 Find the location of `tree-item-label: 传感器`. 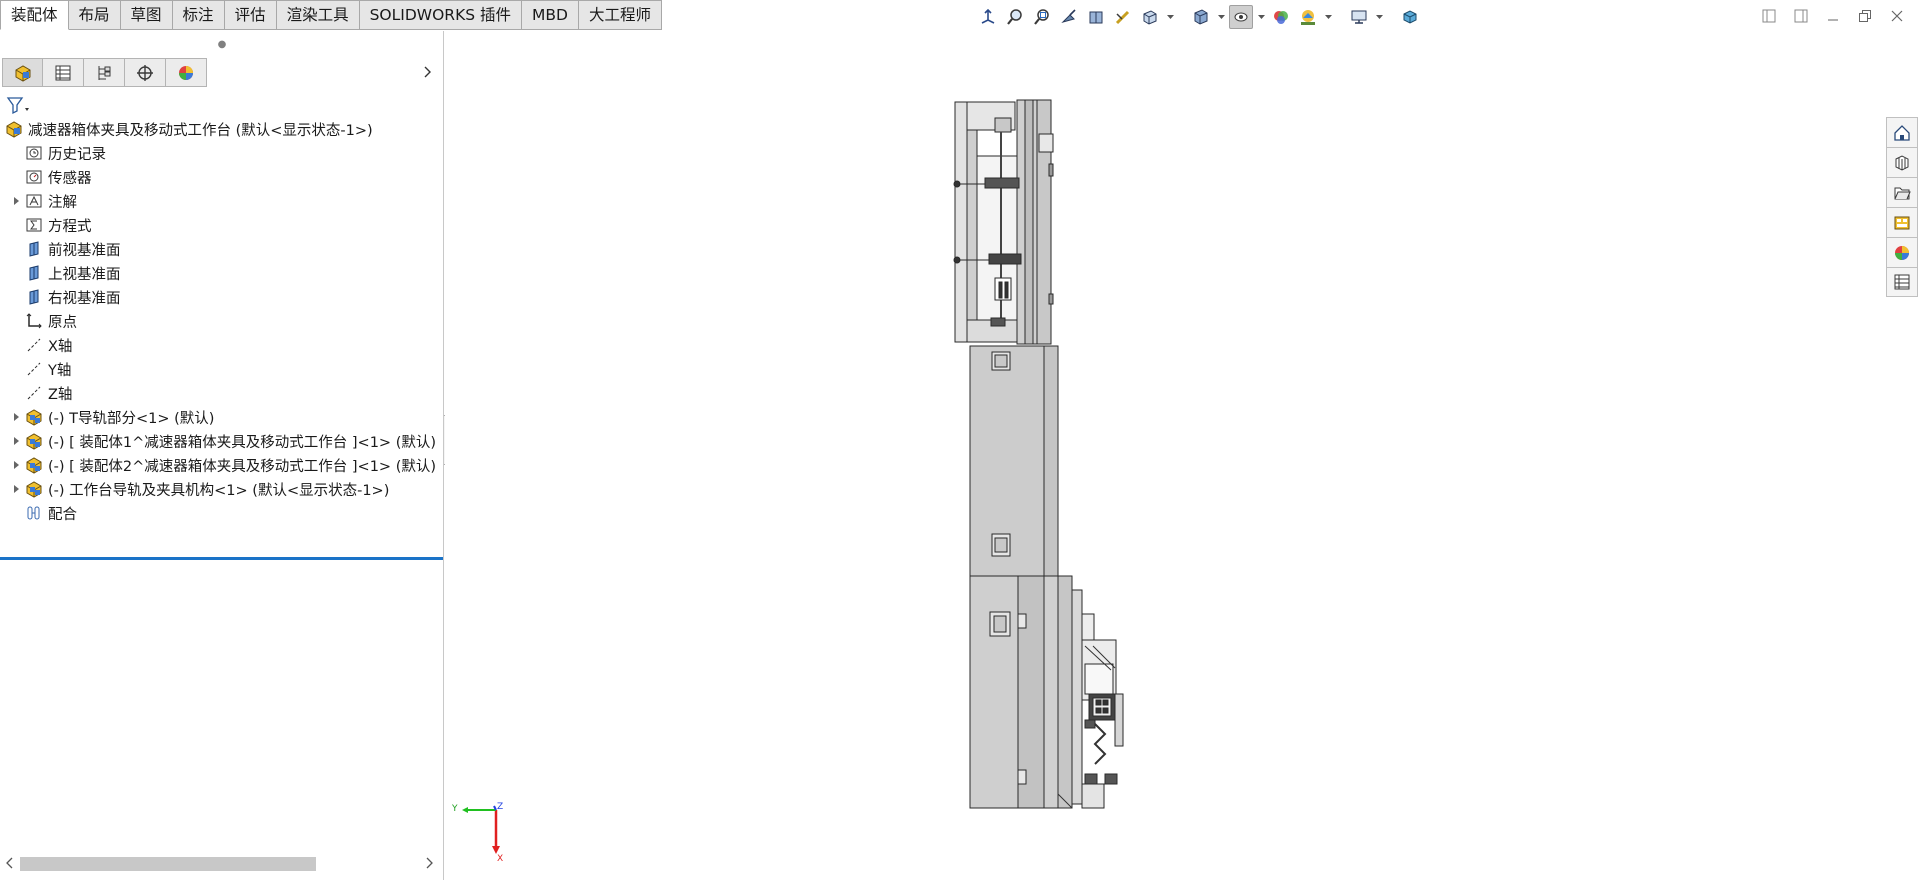

tree-item-label: 传感器 is located at coordinates (70, 178).